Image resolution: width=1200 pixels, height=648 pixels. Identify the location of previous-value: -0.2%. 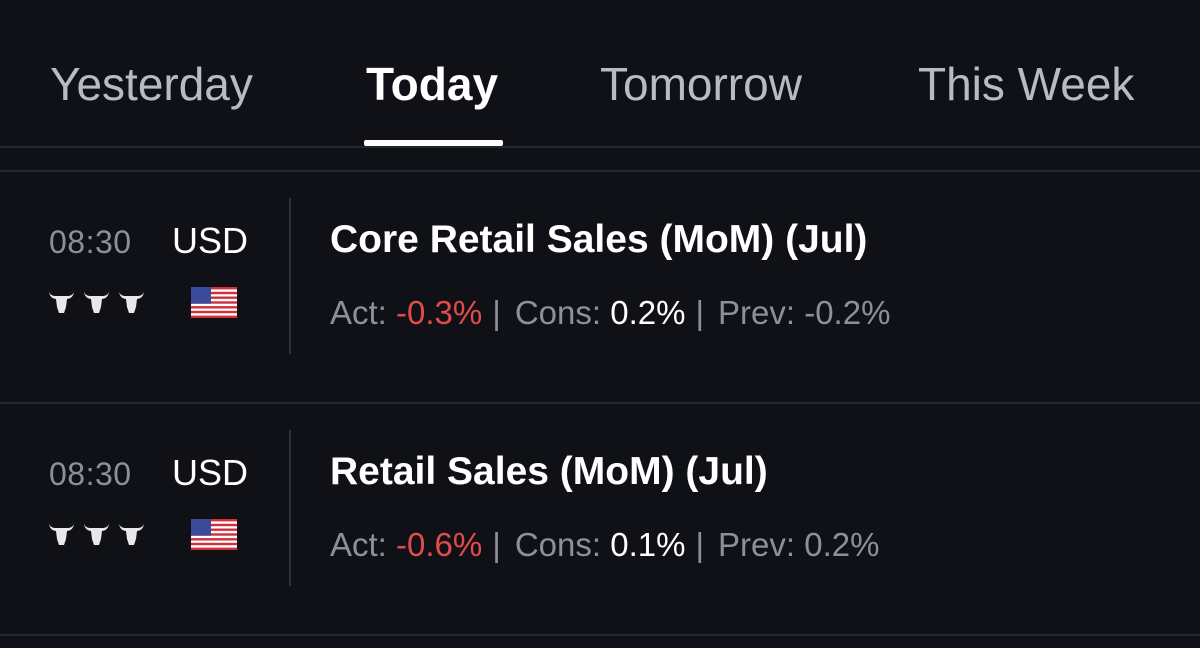
(847, 312).